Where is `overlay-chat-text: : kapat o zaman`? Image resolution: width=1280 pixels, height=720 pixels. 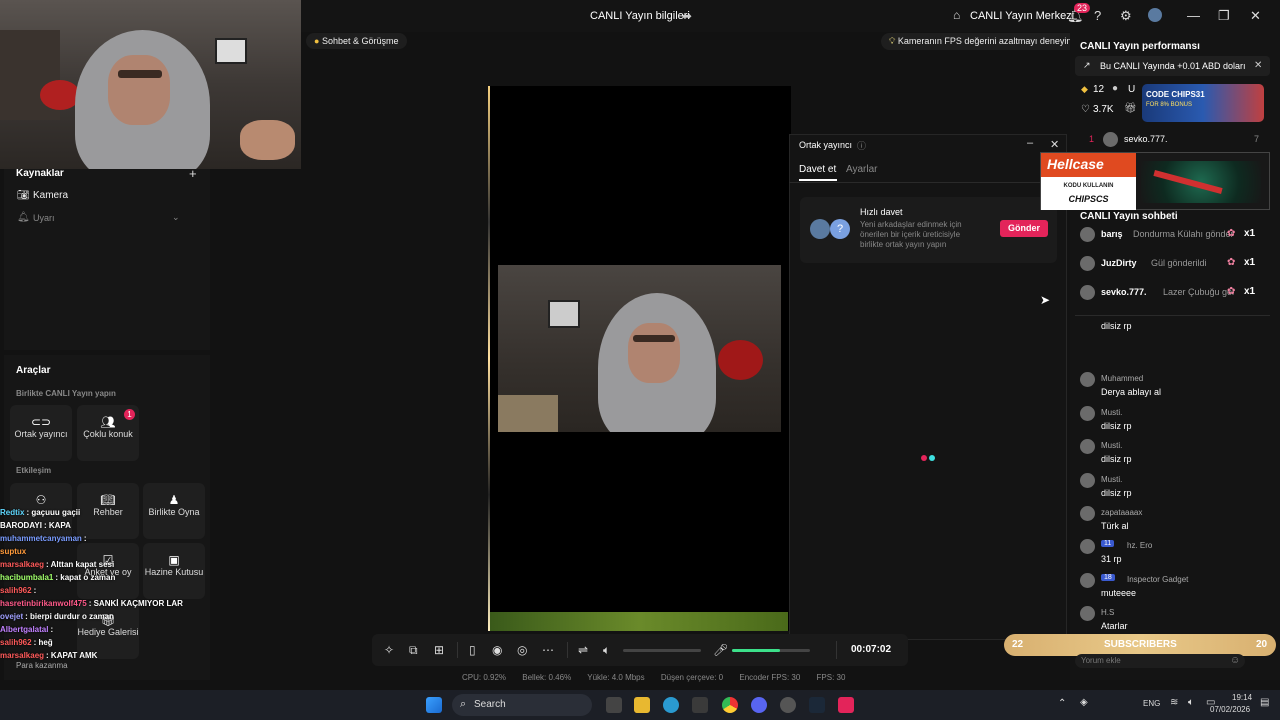 overlay-chat-text: : kapat o zaman is located at coordinates (85, 577).